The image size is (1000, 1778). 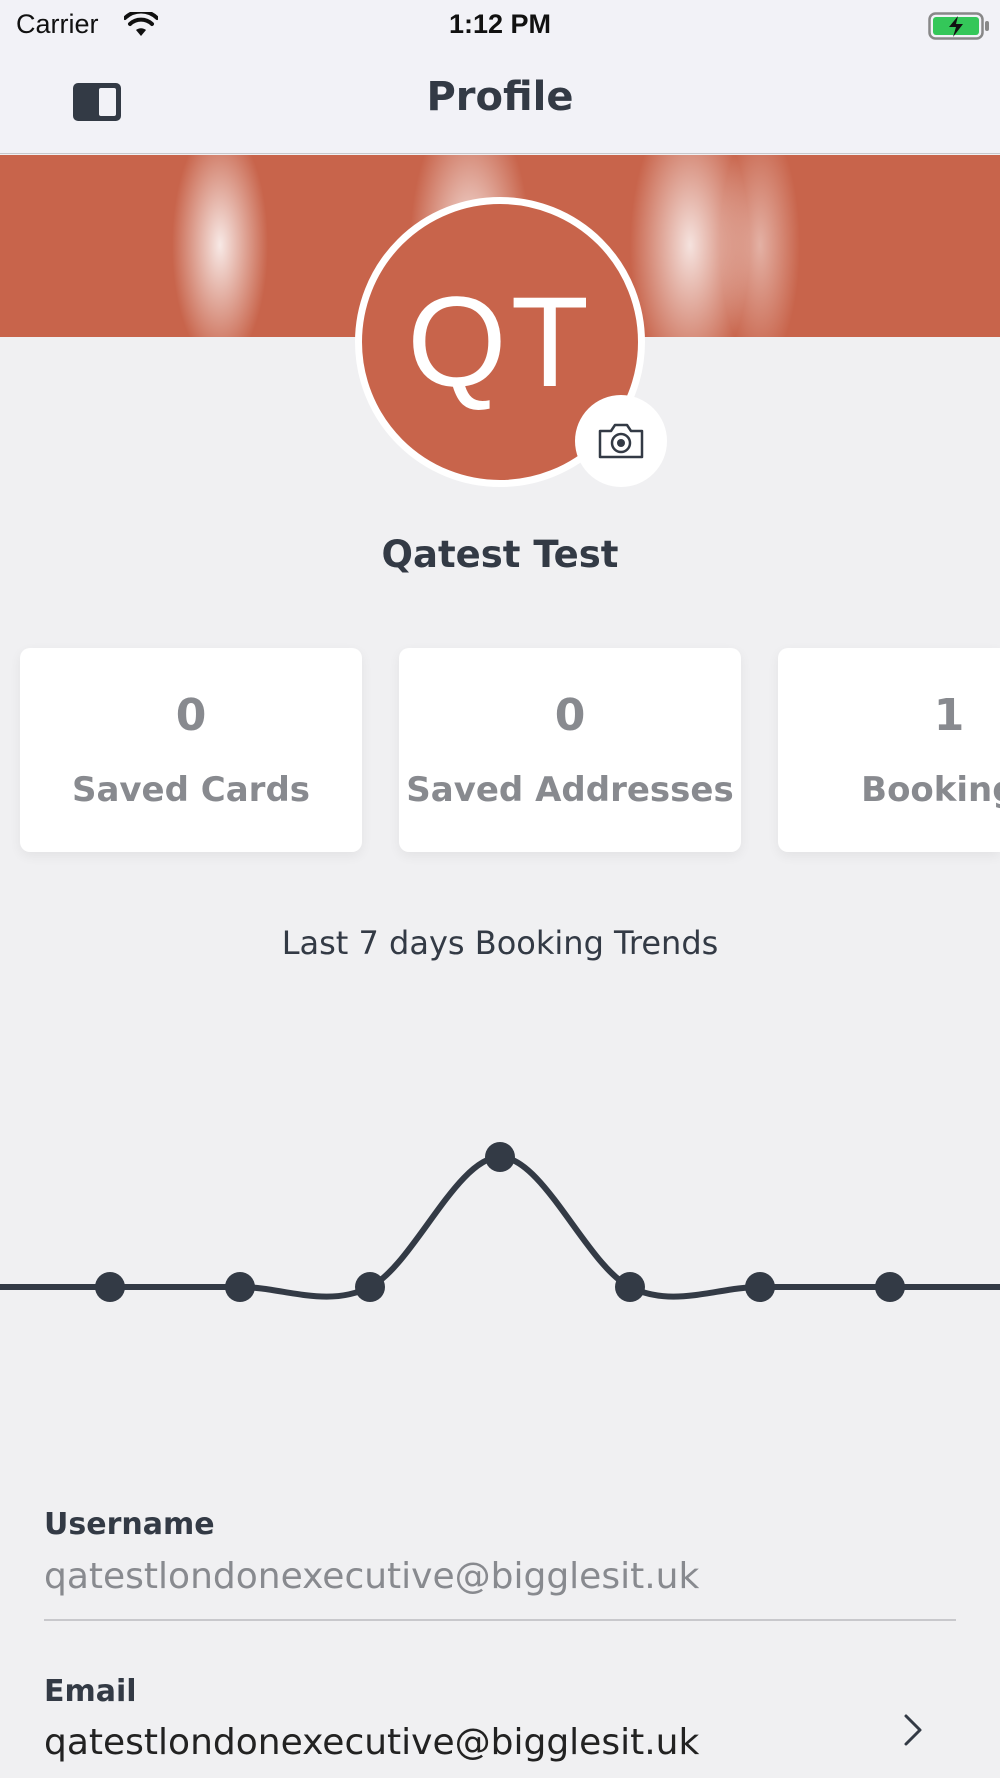 What do you see at coordinates (372, 1576) in the screenshot?
I see `username-value: qatestlondonexecutive@bigglesit.uk` at bounding box center [372, 1576].